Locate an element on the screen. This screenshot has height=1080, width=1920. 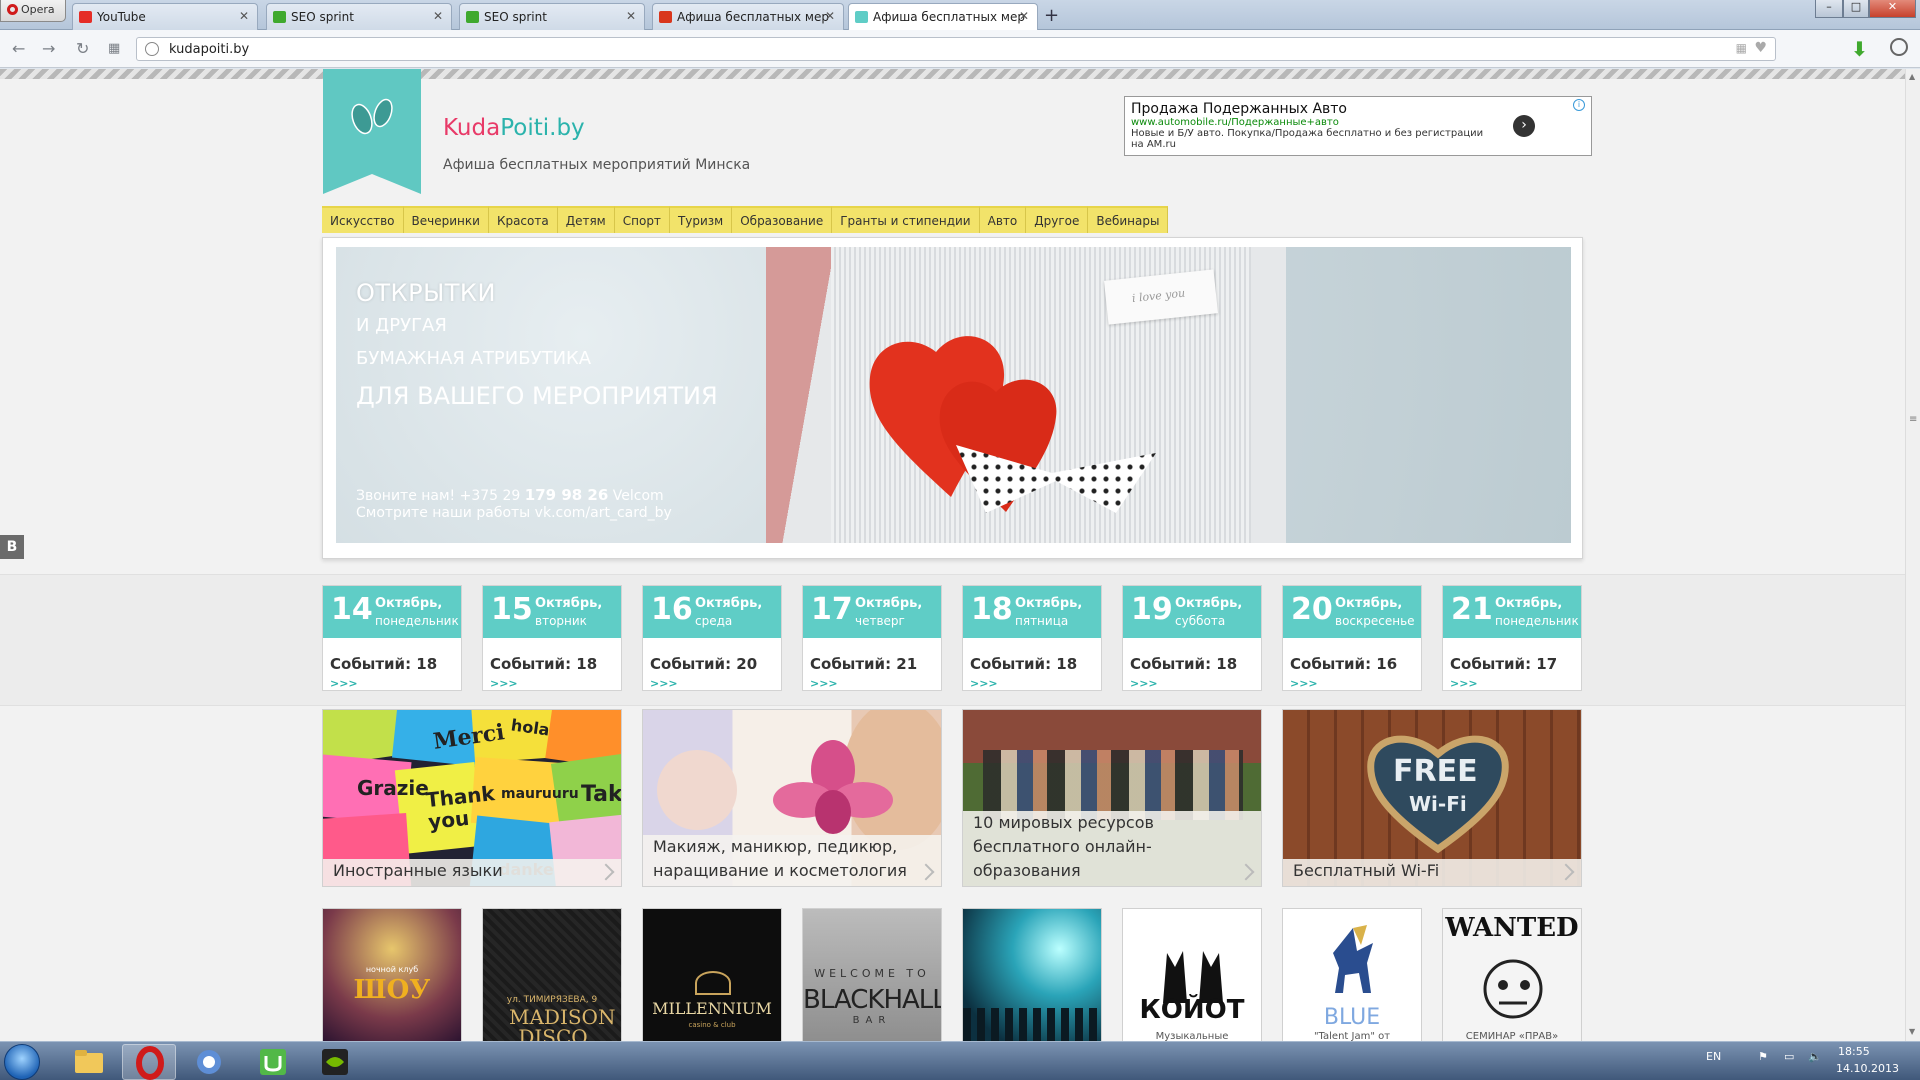
nav-item-other: Другое is located at coordinates (1057, 219).